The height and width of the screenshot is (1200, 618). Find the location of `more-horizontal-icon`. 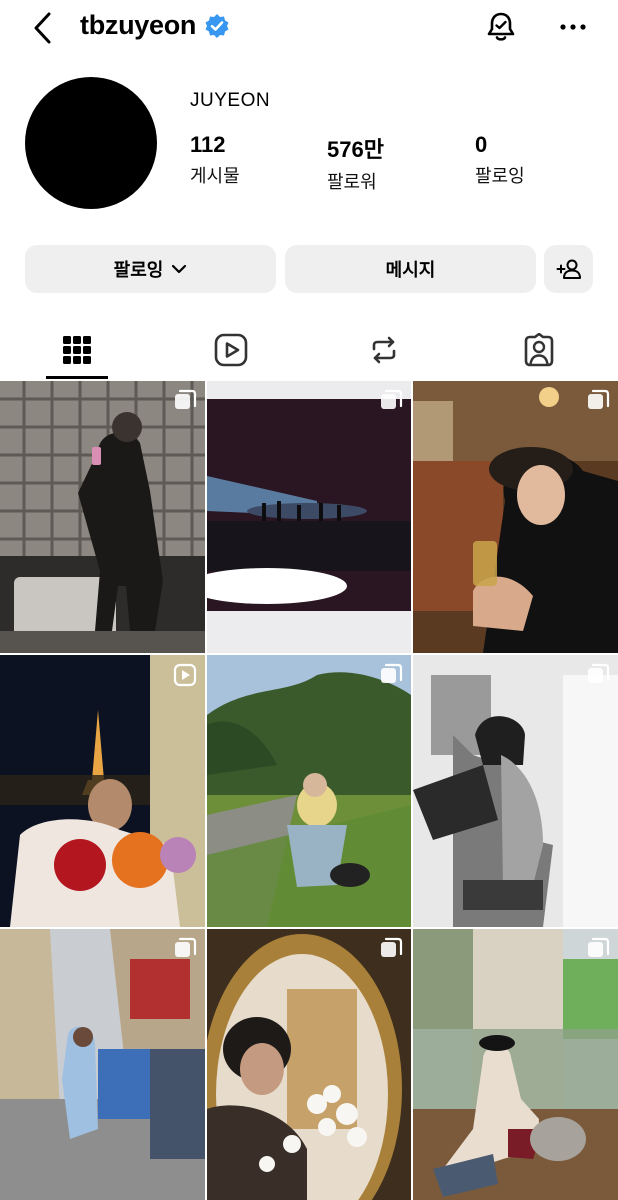

more-horizontal-icon is located at coordinates (573, 27).